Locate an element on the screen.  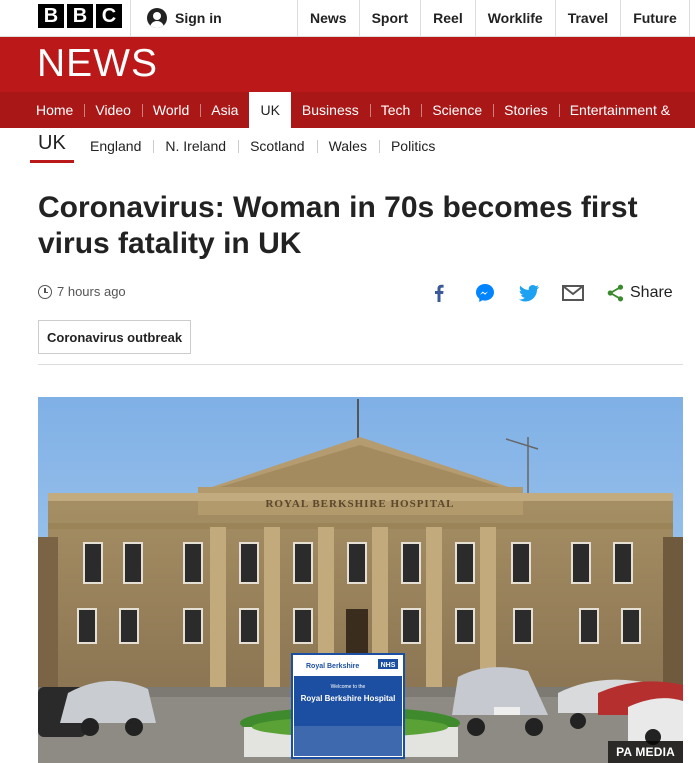
sign-header: Royal Berkshire is located at coordinates (332, 666).